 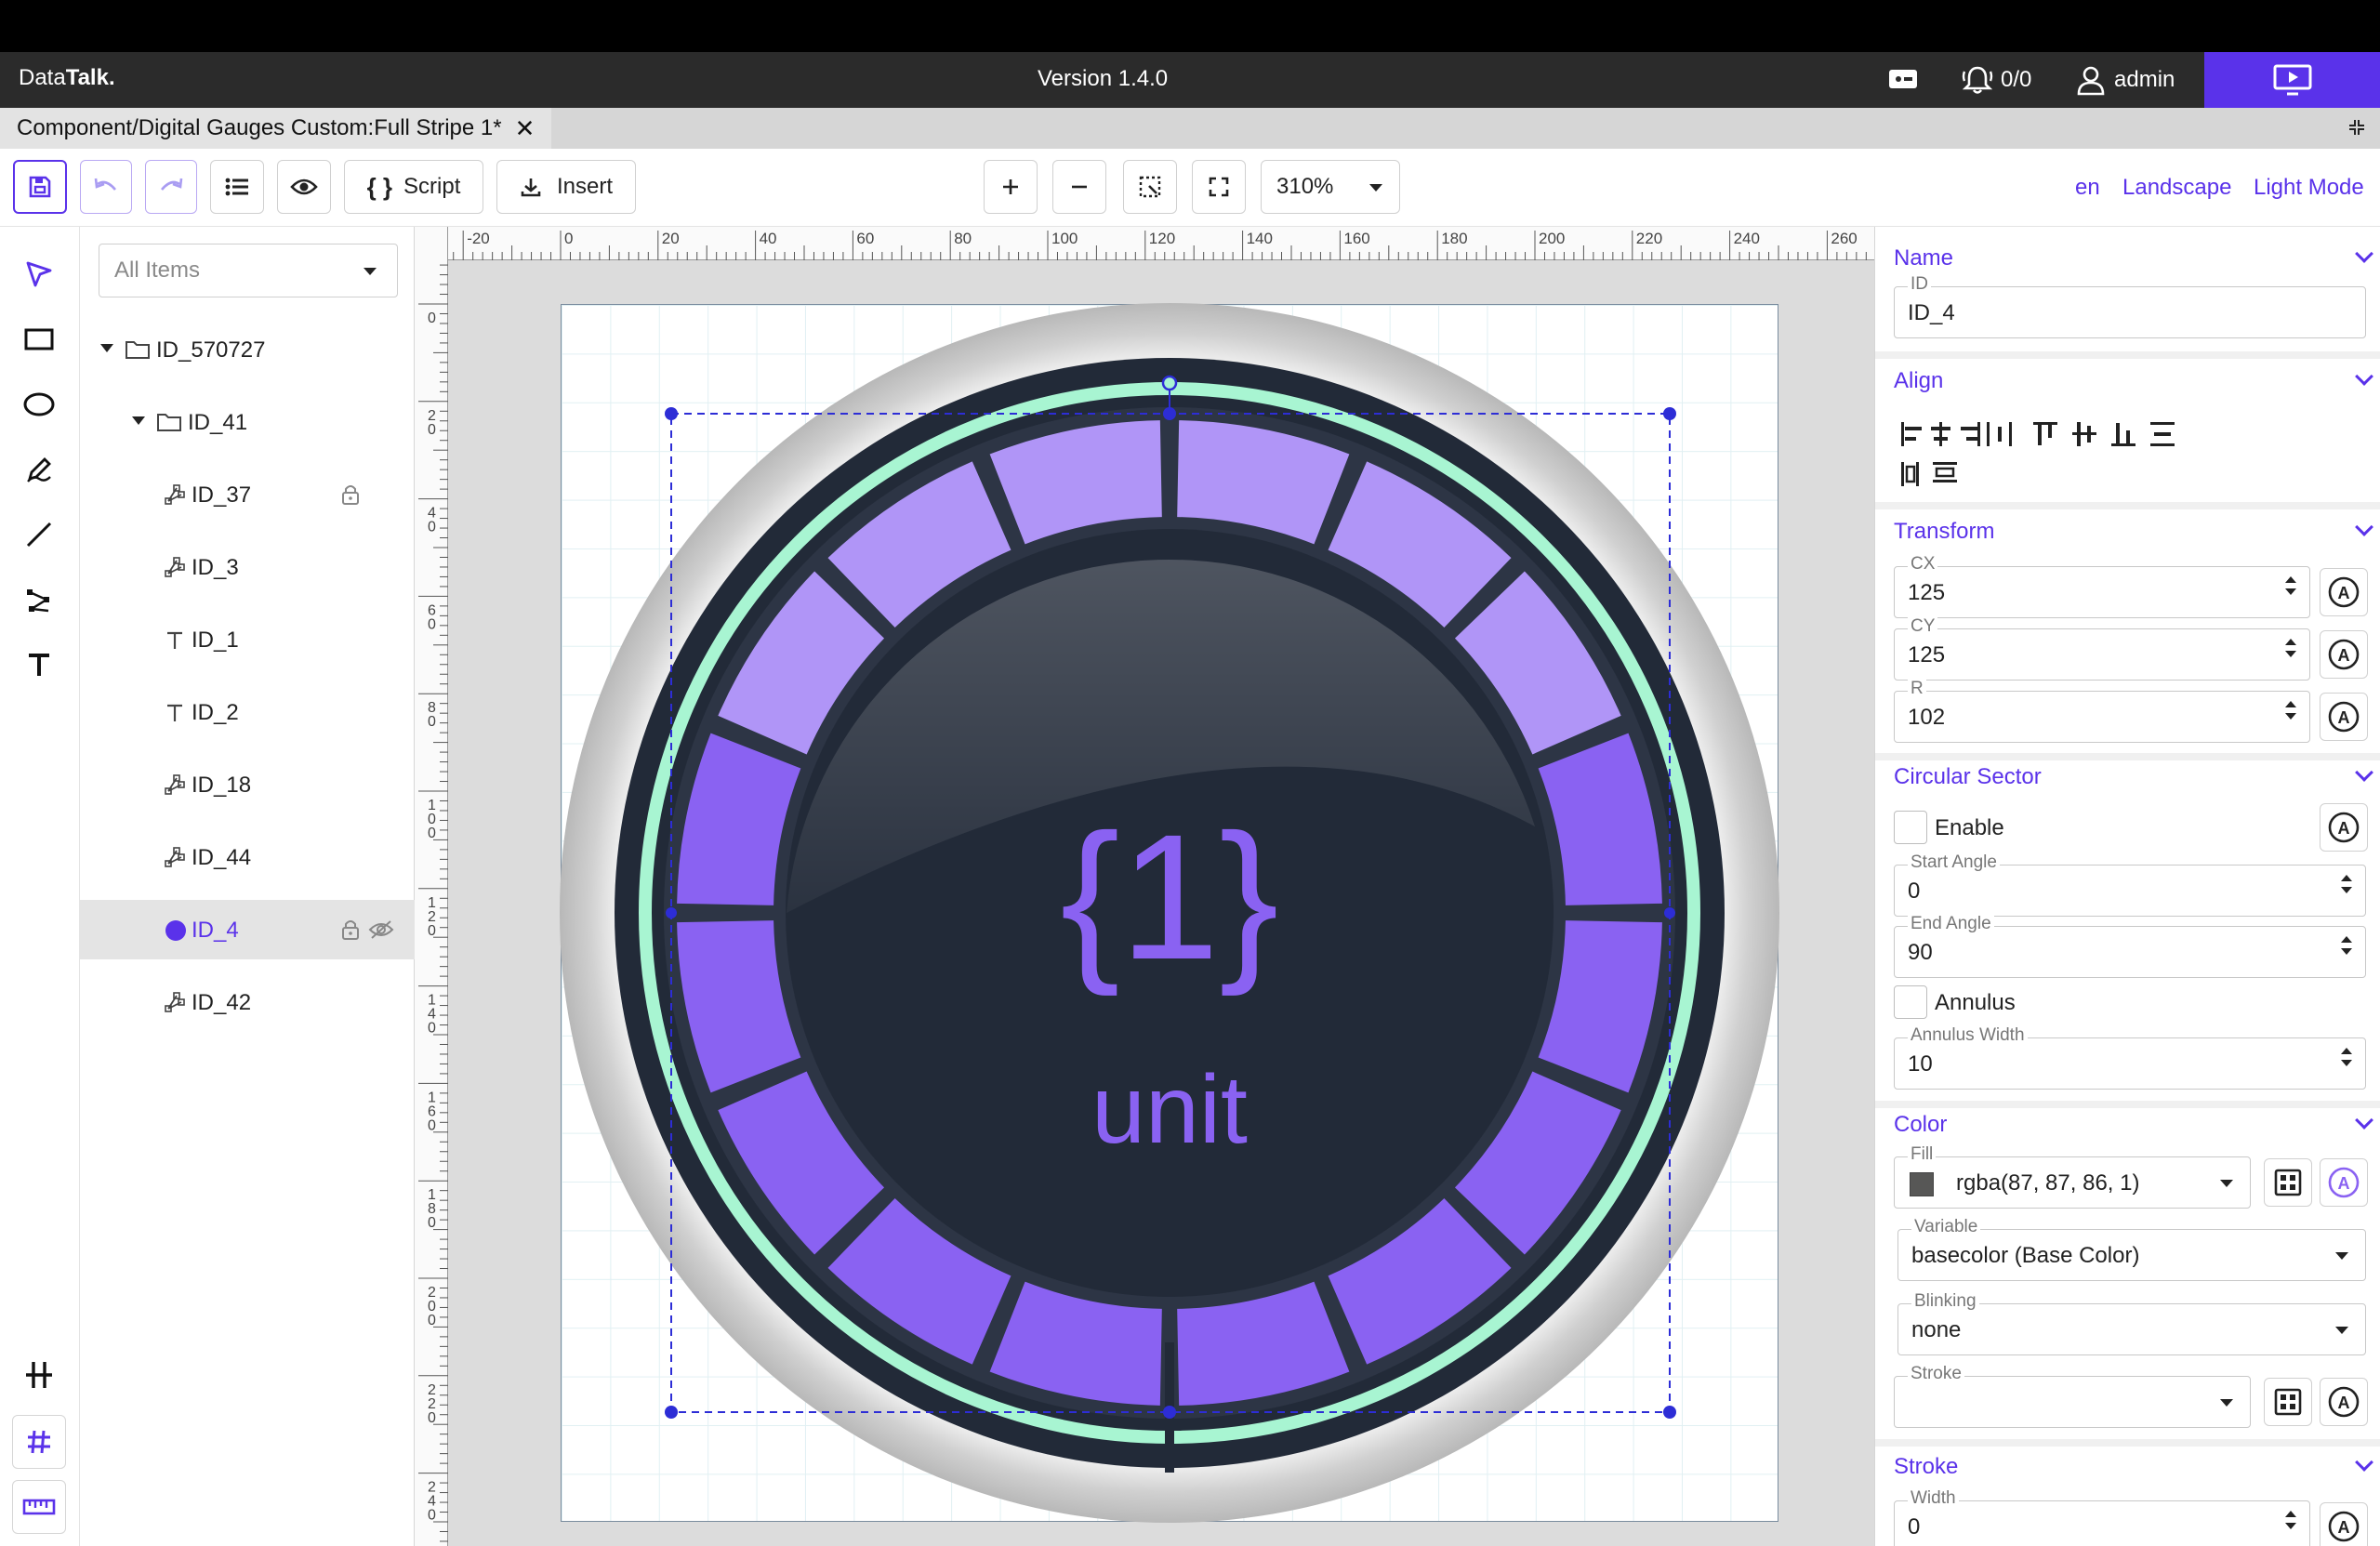 I want to click on user-menu: admin, so click(x=2125, y=80).